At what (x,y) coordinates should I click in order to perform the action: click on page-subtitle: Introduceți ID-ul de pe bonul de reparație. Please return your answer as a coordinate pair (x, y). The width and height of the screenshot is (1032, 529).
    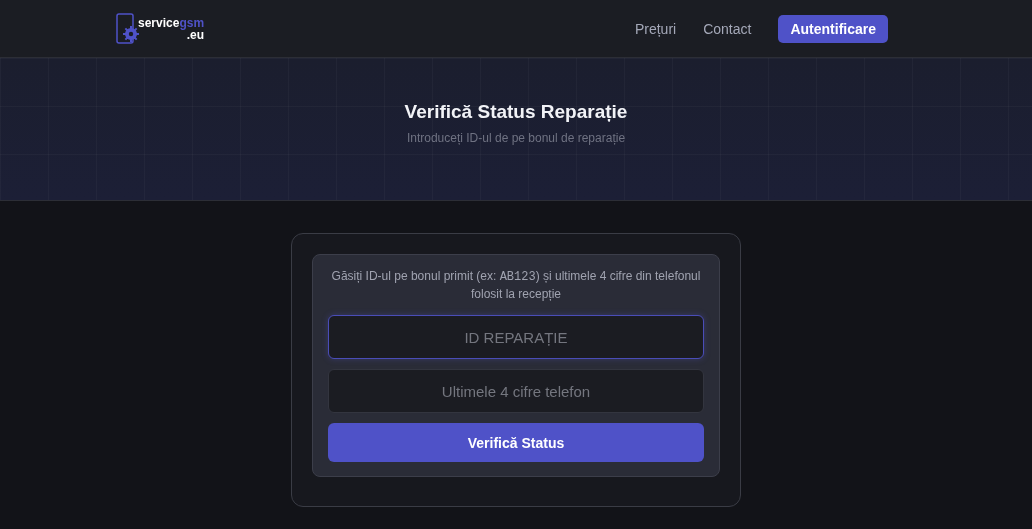
    Looking at the image, I should click on (516, 138).